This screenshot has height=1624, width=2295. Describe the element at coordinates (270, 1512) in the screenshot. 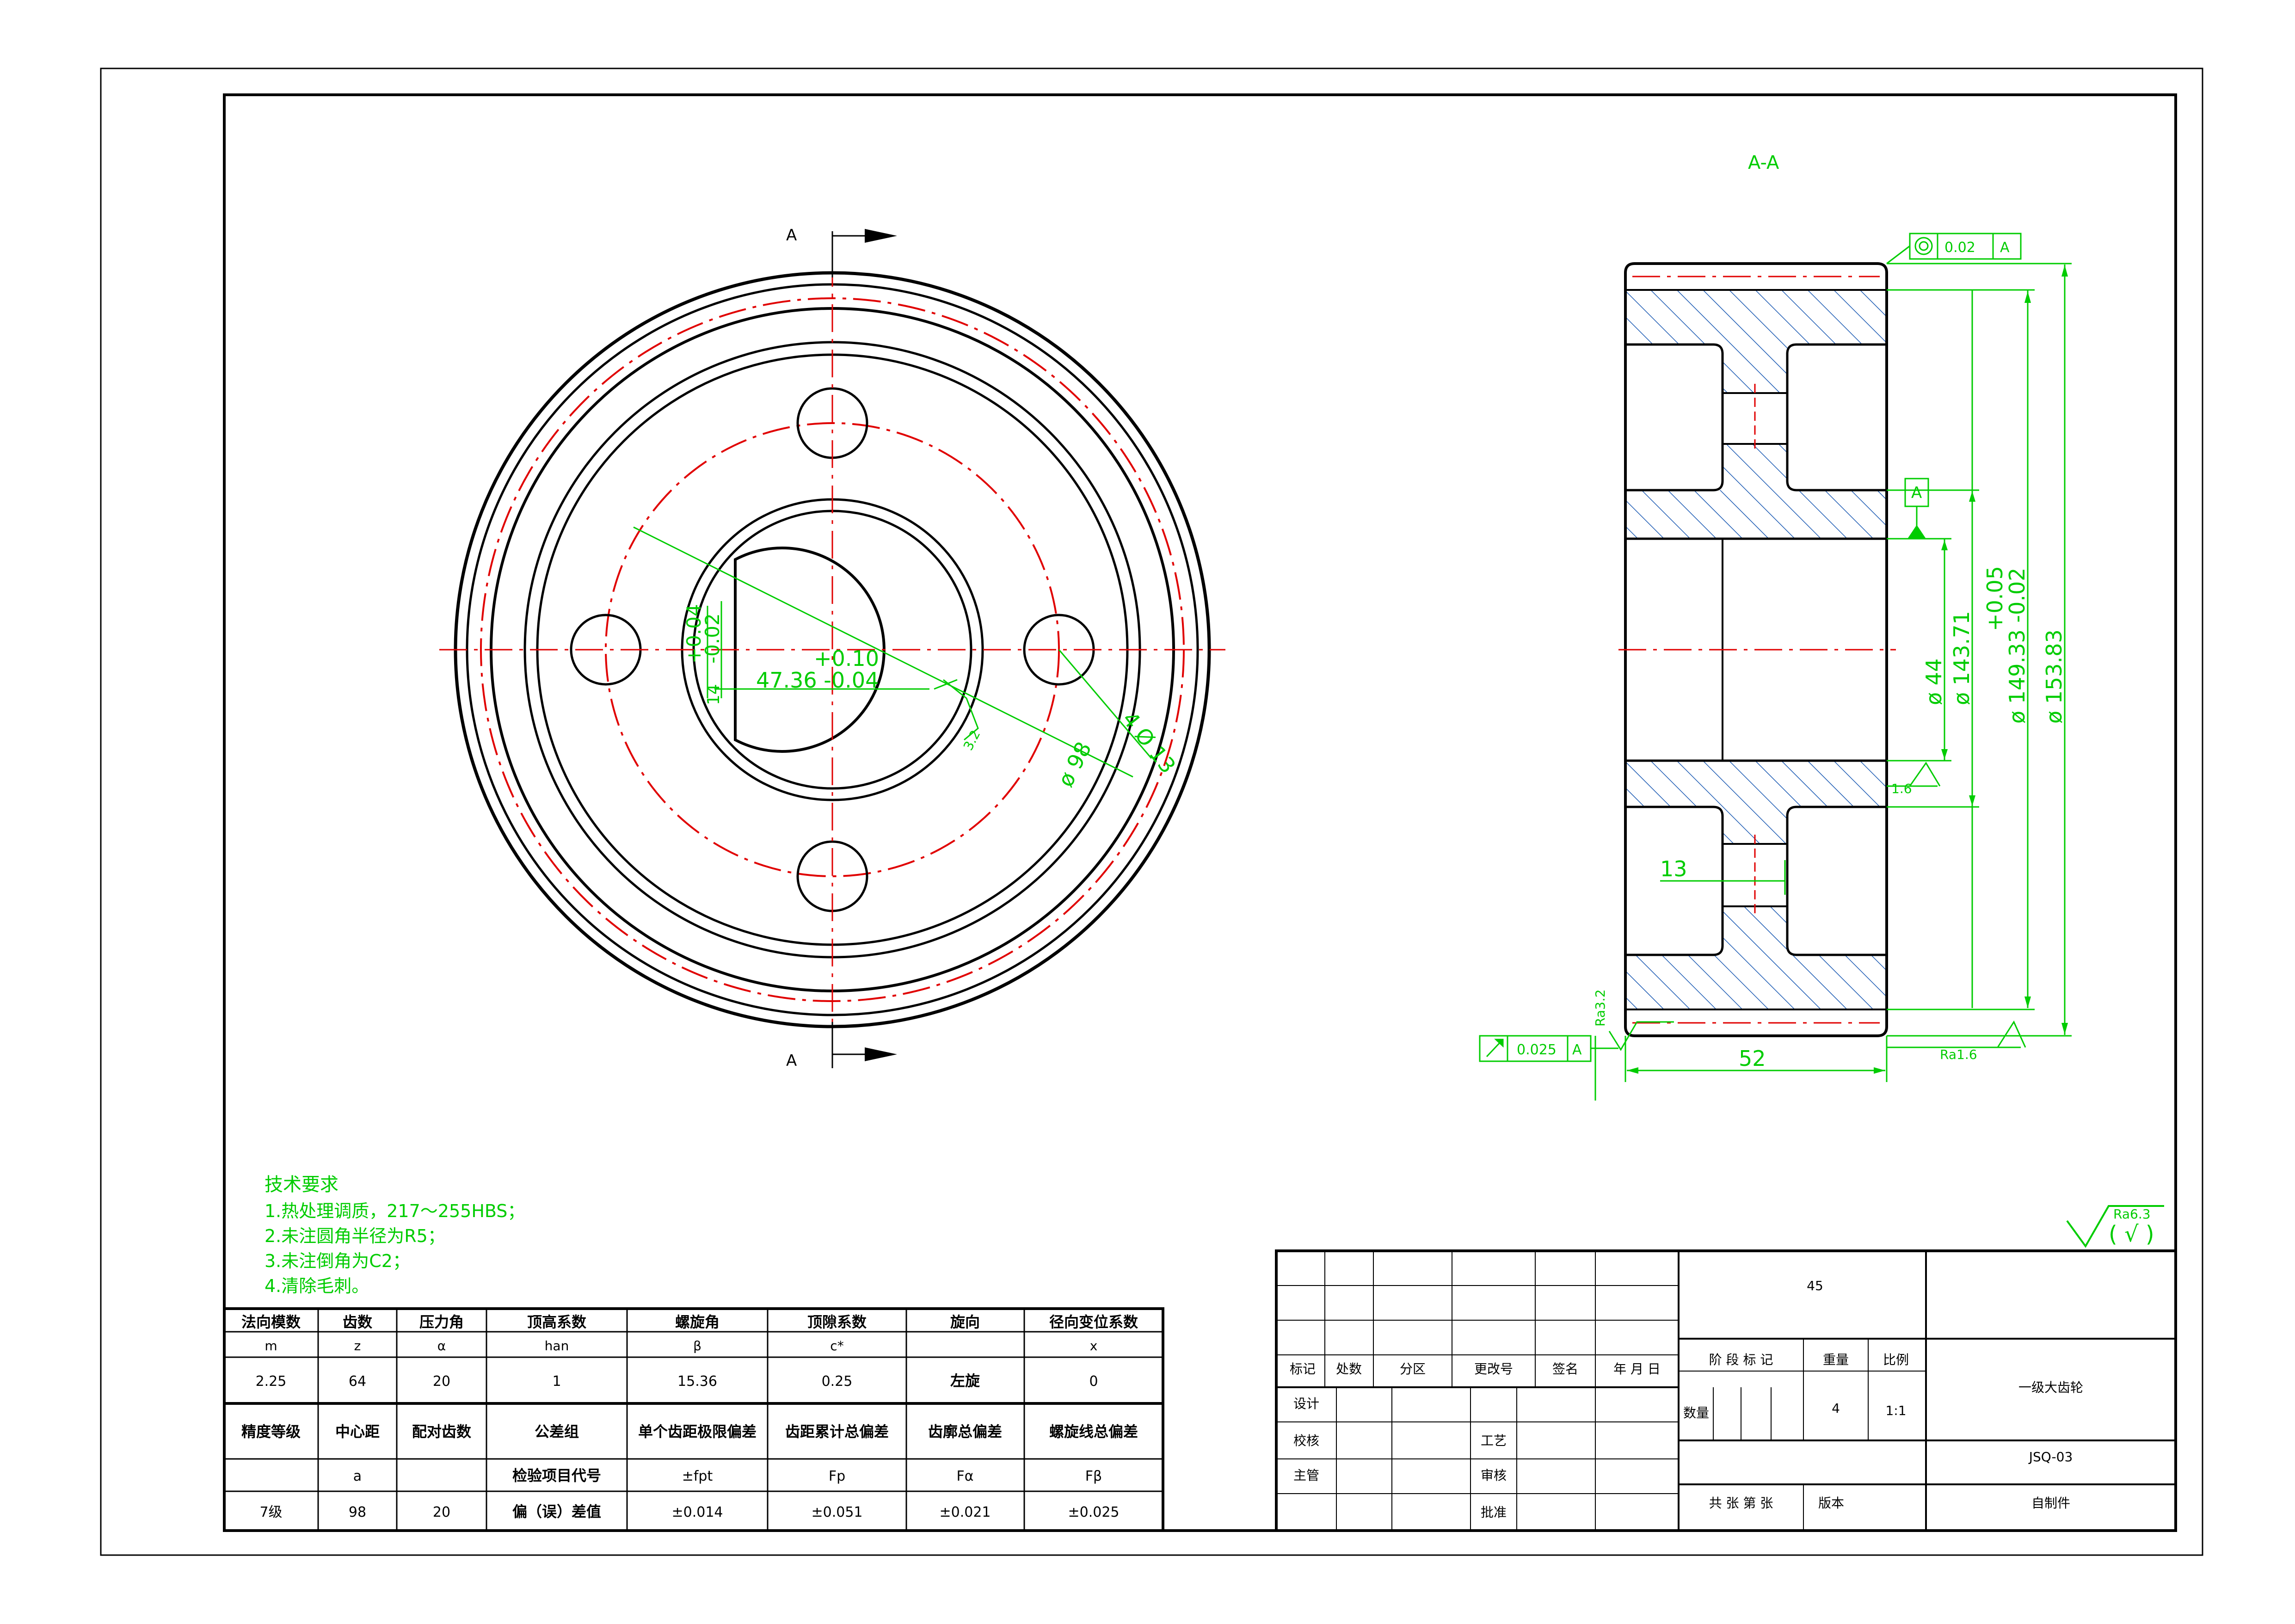

I see `table-cell: 7级` at that location.